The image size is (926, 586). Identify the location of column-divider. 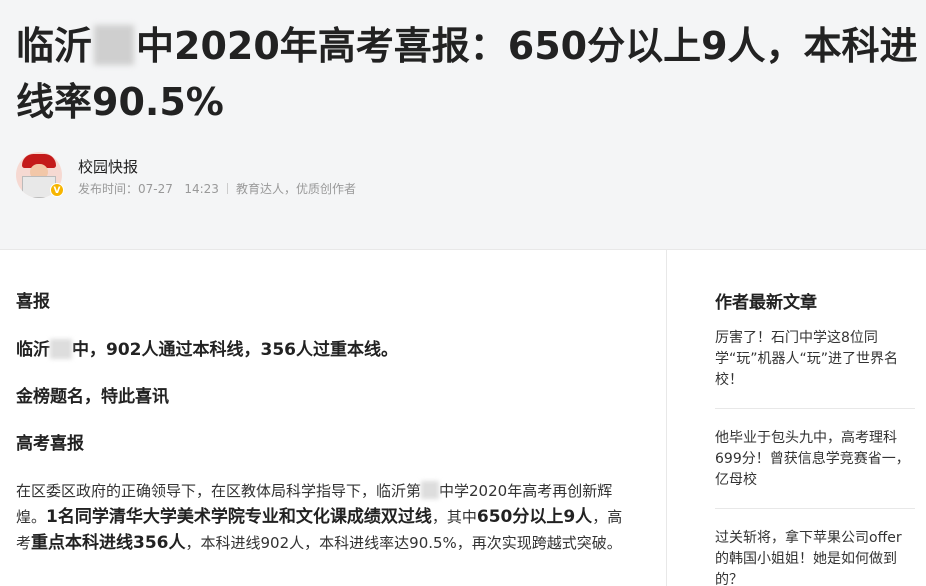
(666, 418).